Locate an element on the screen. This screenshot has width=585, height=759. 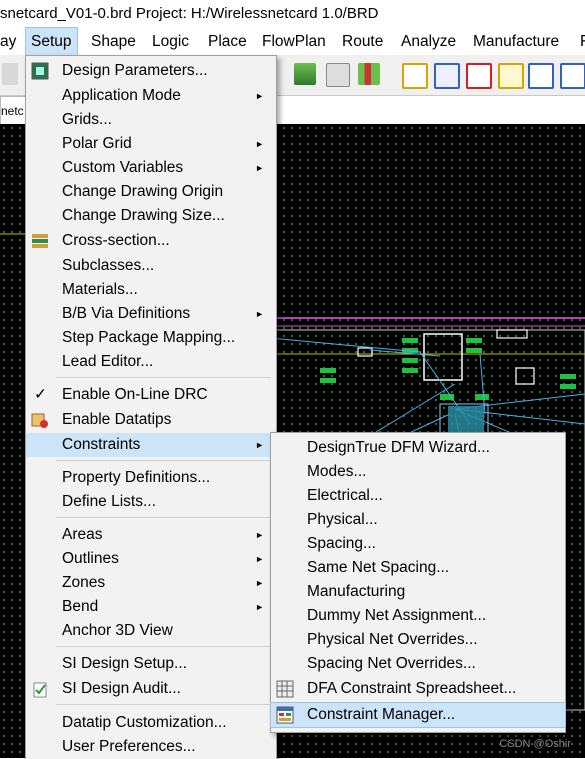
menu-place: Place is located at coordinates (227, 41).